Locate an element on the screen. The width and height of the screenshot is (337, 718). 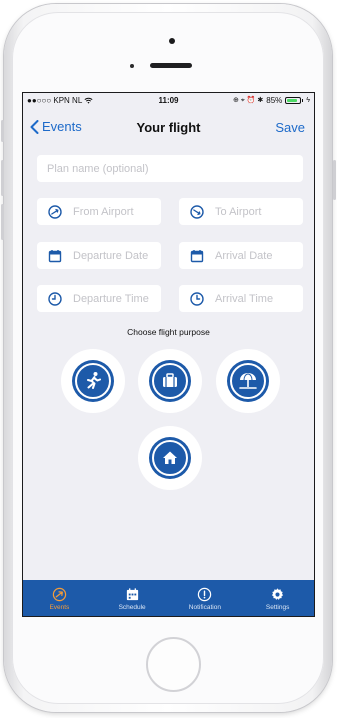
briefcase-icon is located at coordinates (170, 381).